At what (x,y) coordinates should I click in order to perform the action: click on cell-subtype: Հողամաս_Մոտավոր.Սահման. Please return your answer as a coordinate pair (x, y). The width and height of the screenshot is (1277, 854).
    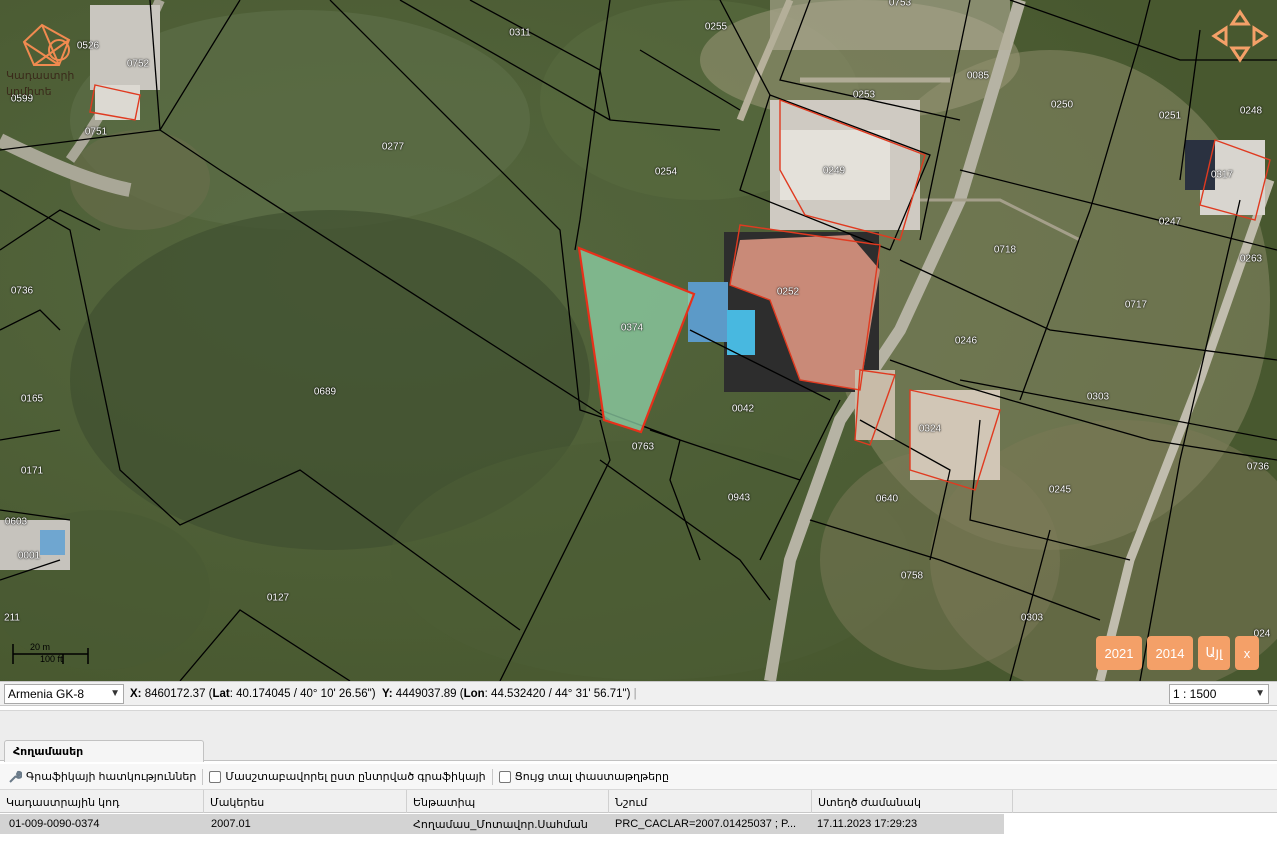
    Looking at the image, I should click on (500, 825).